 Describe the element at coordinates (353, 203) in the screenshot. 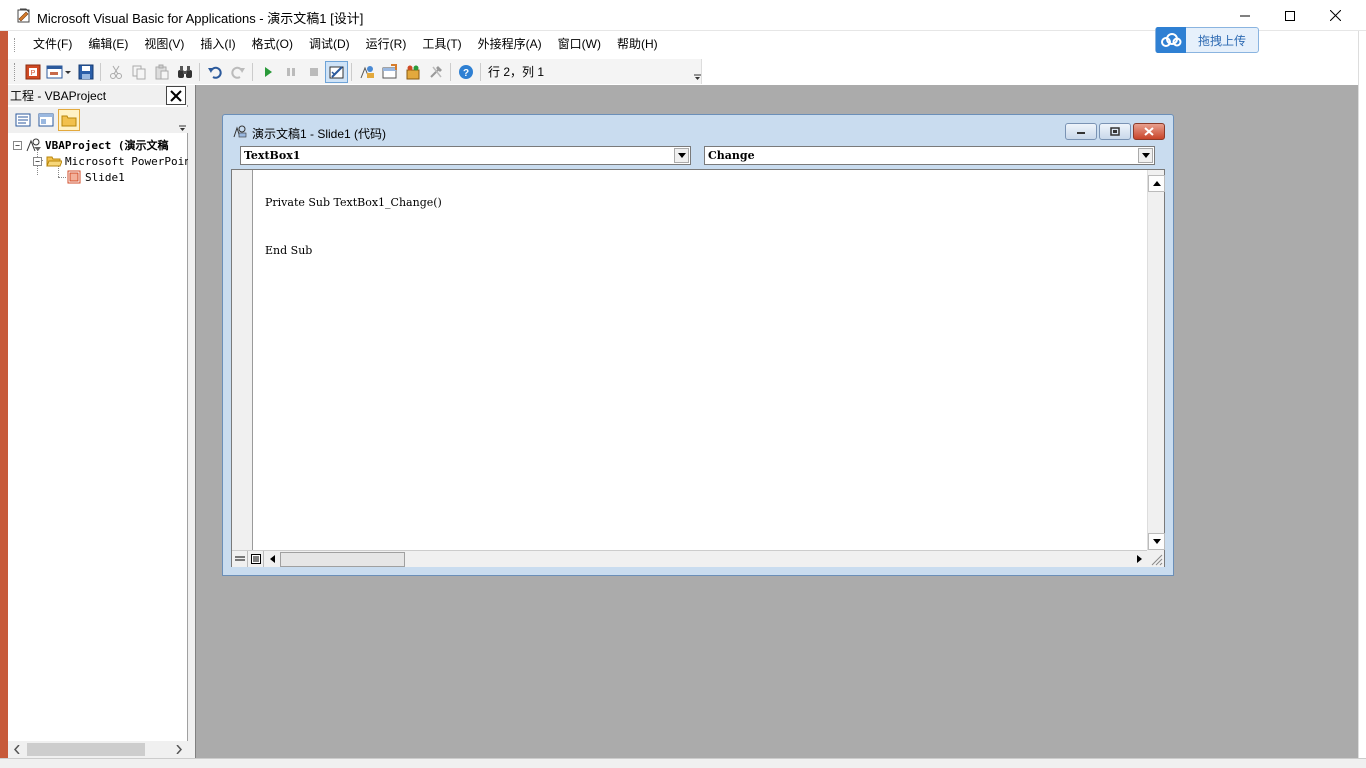

I see `code-line: Private Sub TextBox1_Change()` at that location.